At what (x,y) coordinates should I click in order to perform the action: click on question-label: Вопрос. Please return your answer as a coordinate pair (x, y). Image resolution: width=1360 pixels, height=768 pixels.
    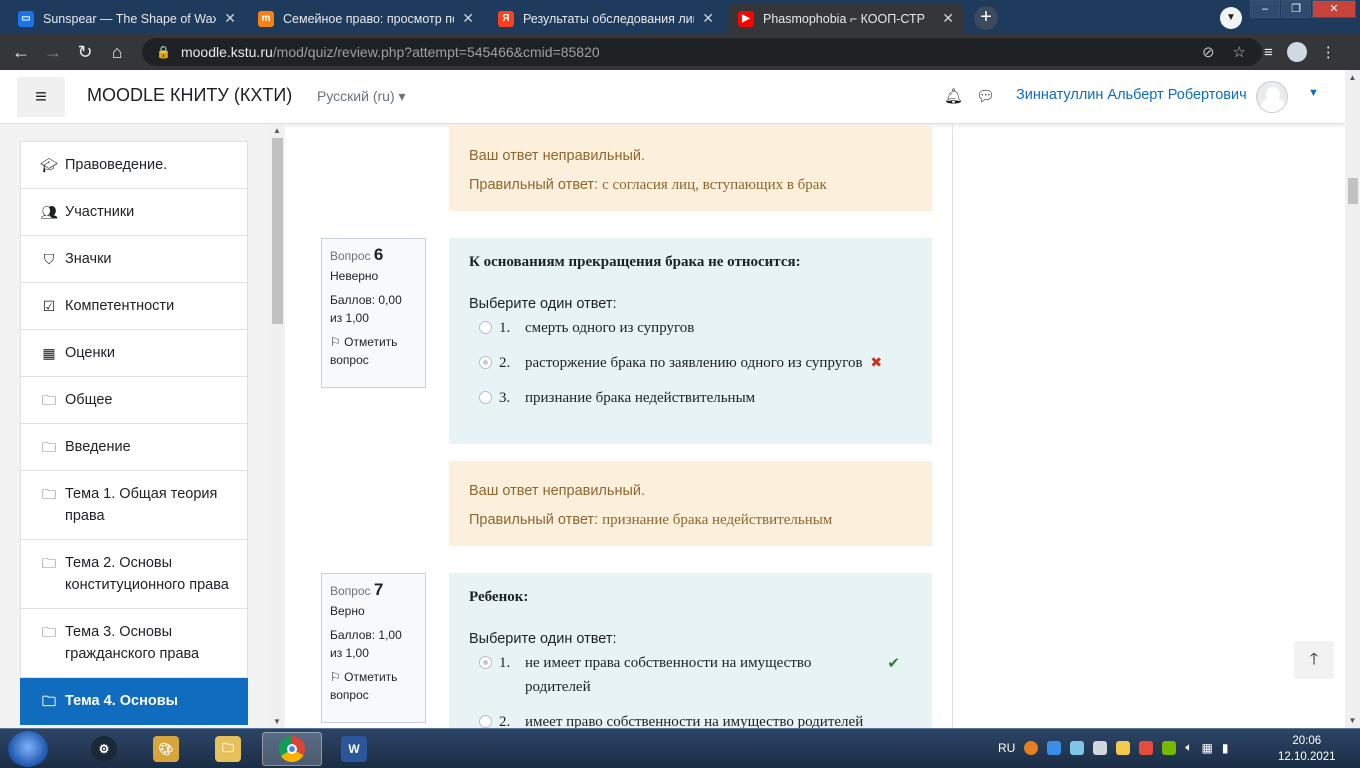
    Looking at the image, I should click on (350, 591).